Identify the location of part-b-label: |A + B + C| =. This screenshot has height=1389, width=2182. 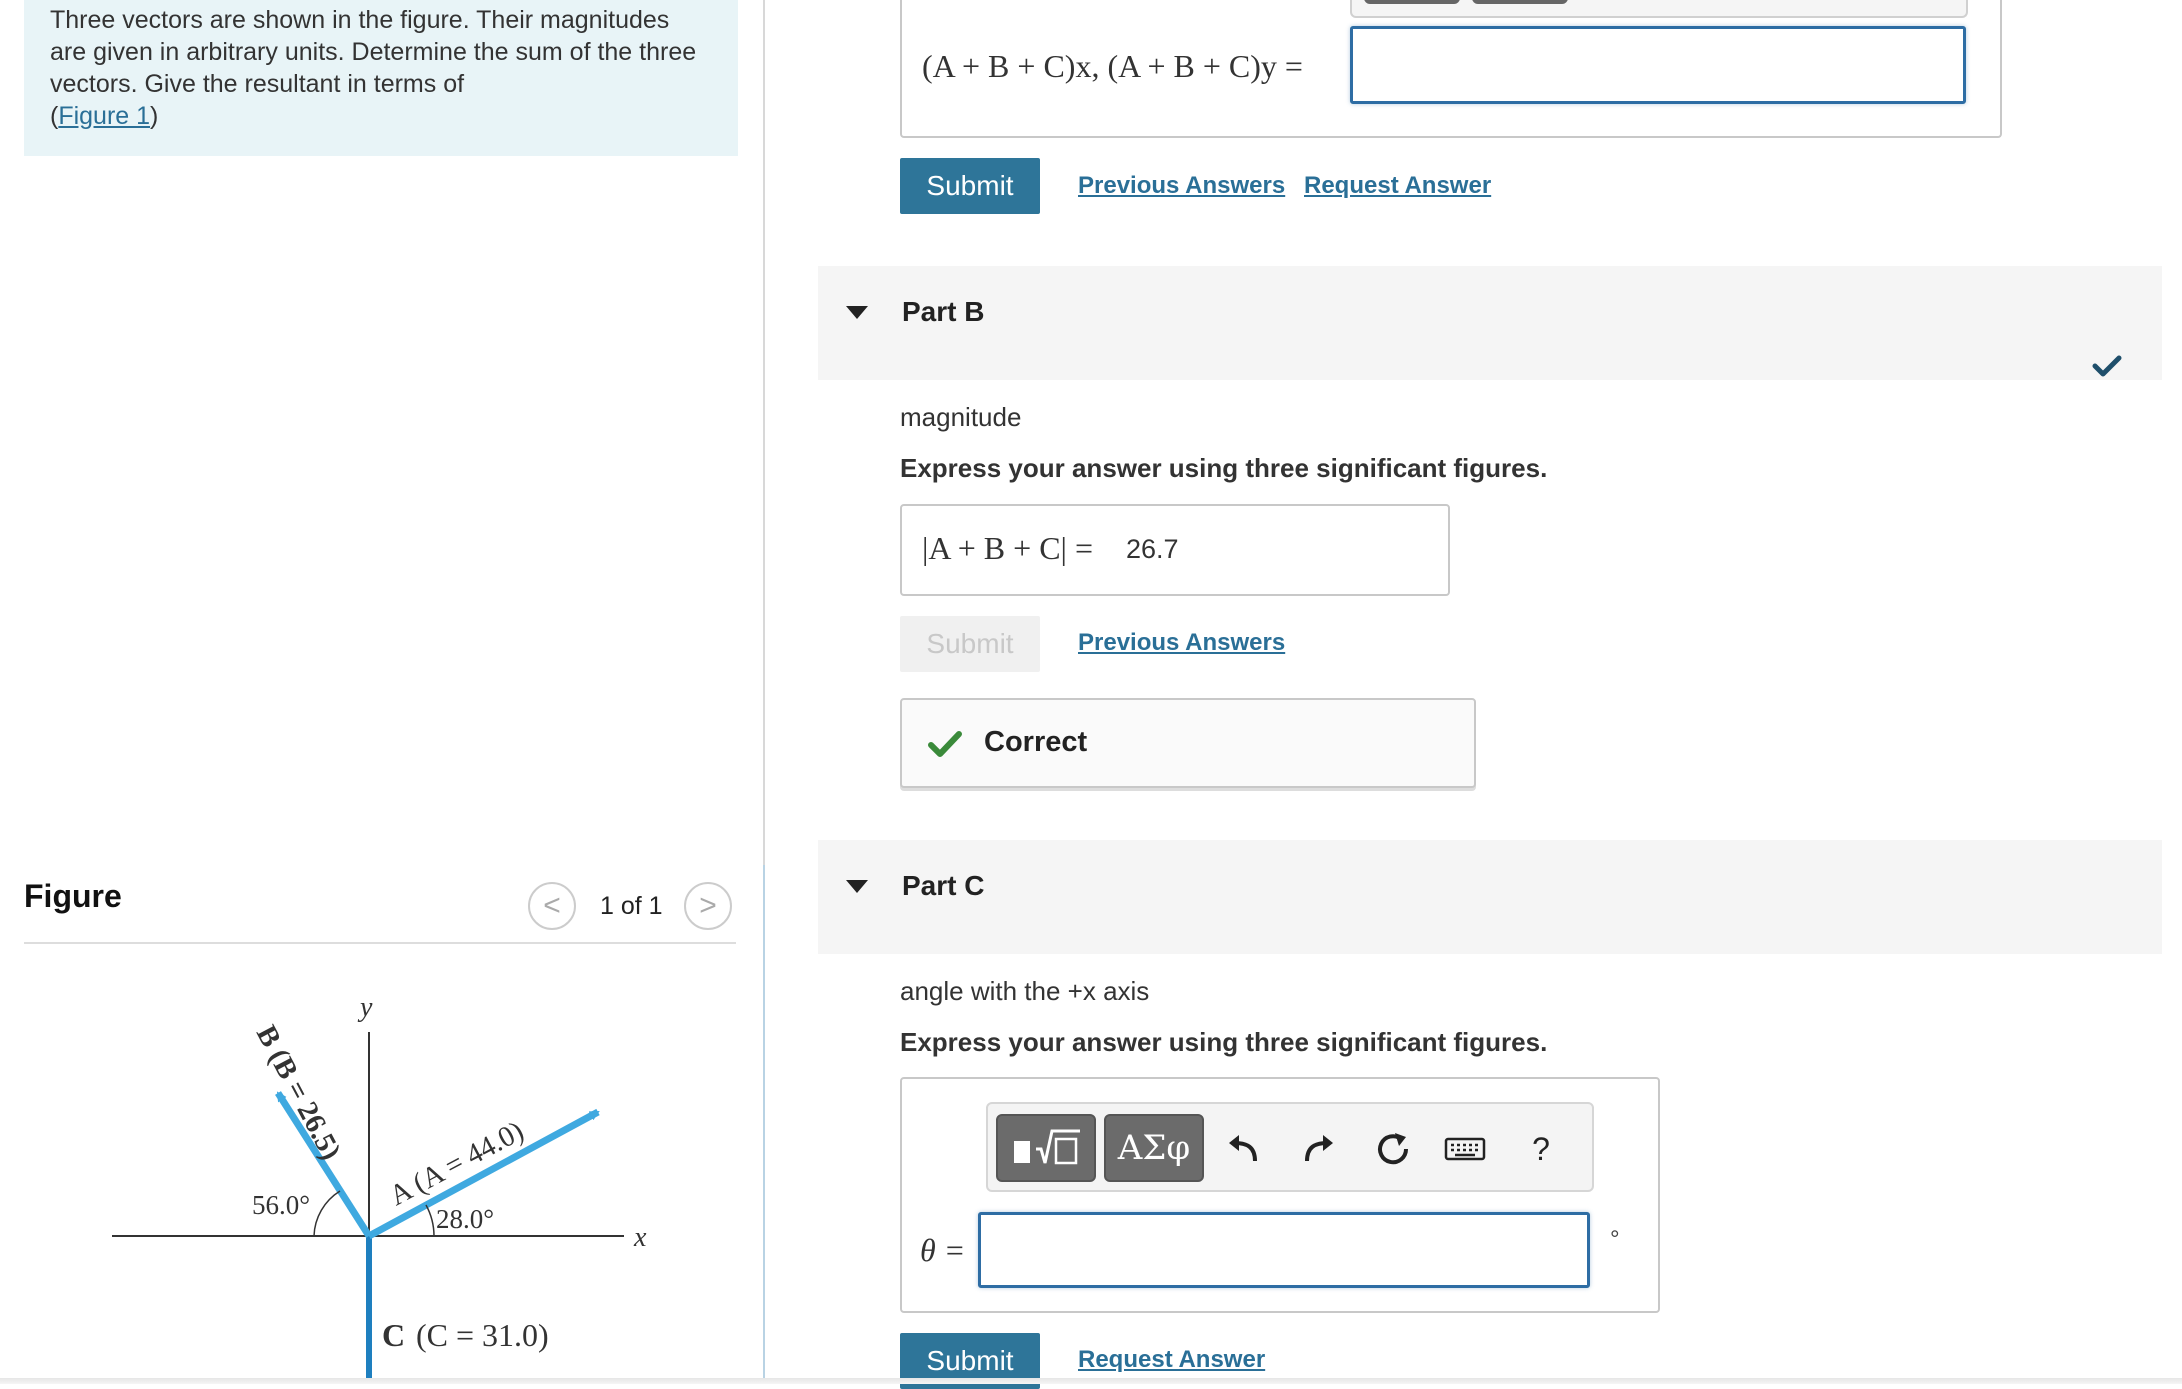
(1007, 548).